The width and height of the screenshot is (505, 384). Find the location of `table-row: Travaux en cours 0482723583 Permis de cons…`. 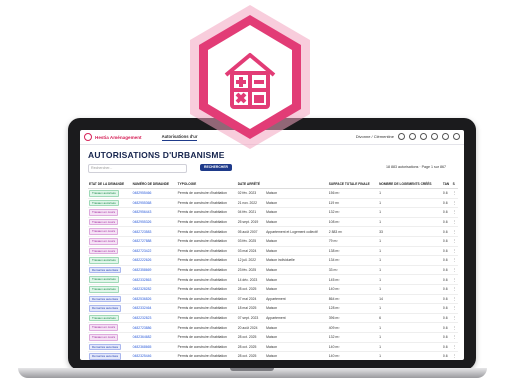

table-row: Travaux en cours 0482723583 Permis de cons… is located at coordinates (273, 231).